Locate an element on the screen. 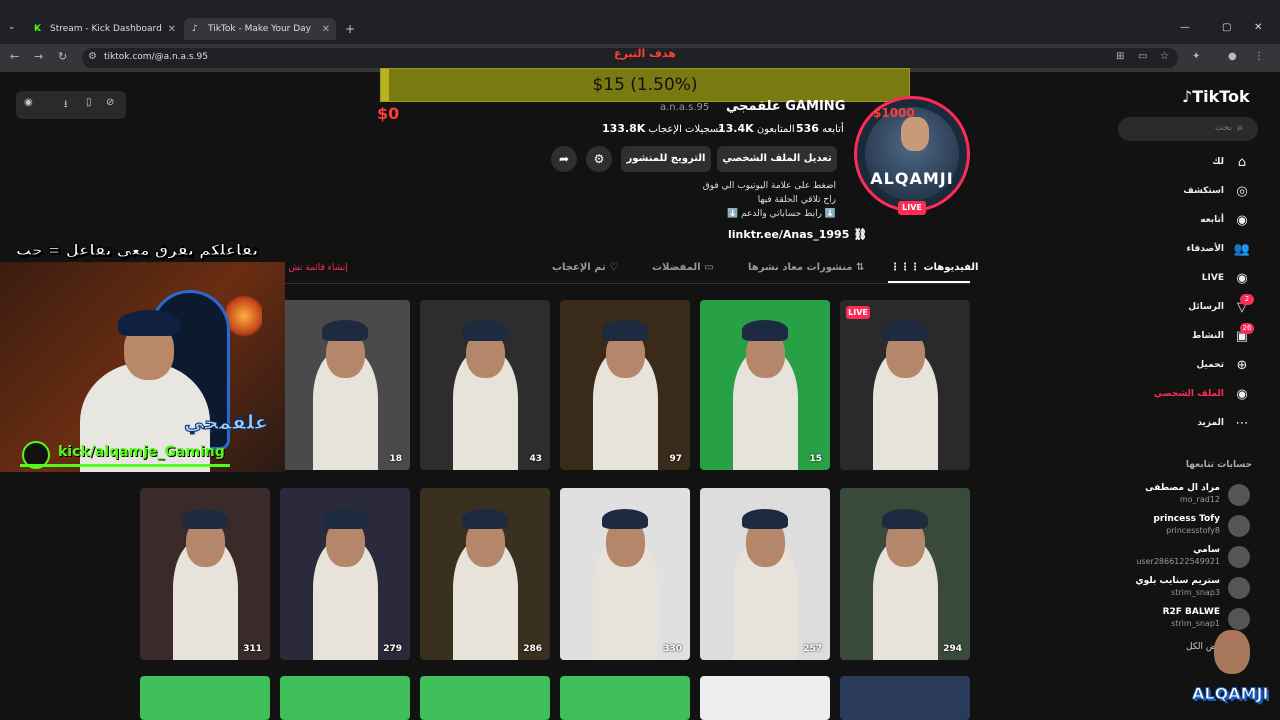 The width and height of the screenshot is (1280, 720). following-account: مراد ال مصطفى mo_rad12 is located at coordinates (1177, 496).